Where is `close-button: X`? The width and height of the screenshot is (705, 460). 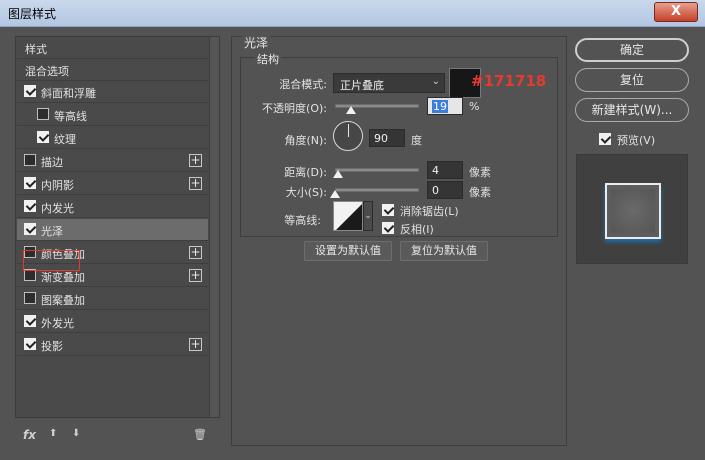 close-button: X is located at coordinates (676, 12).